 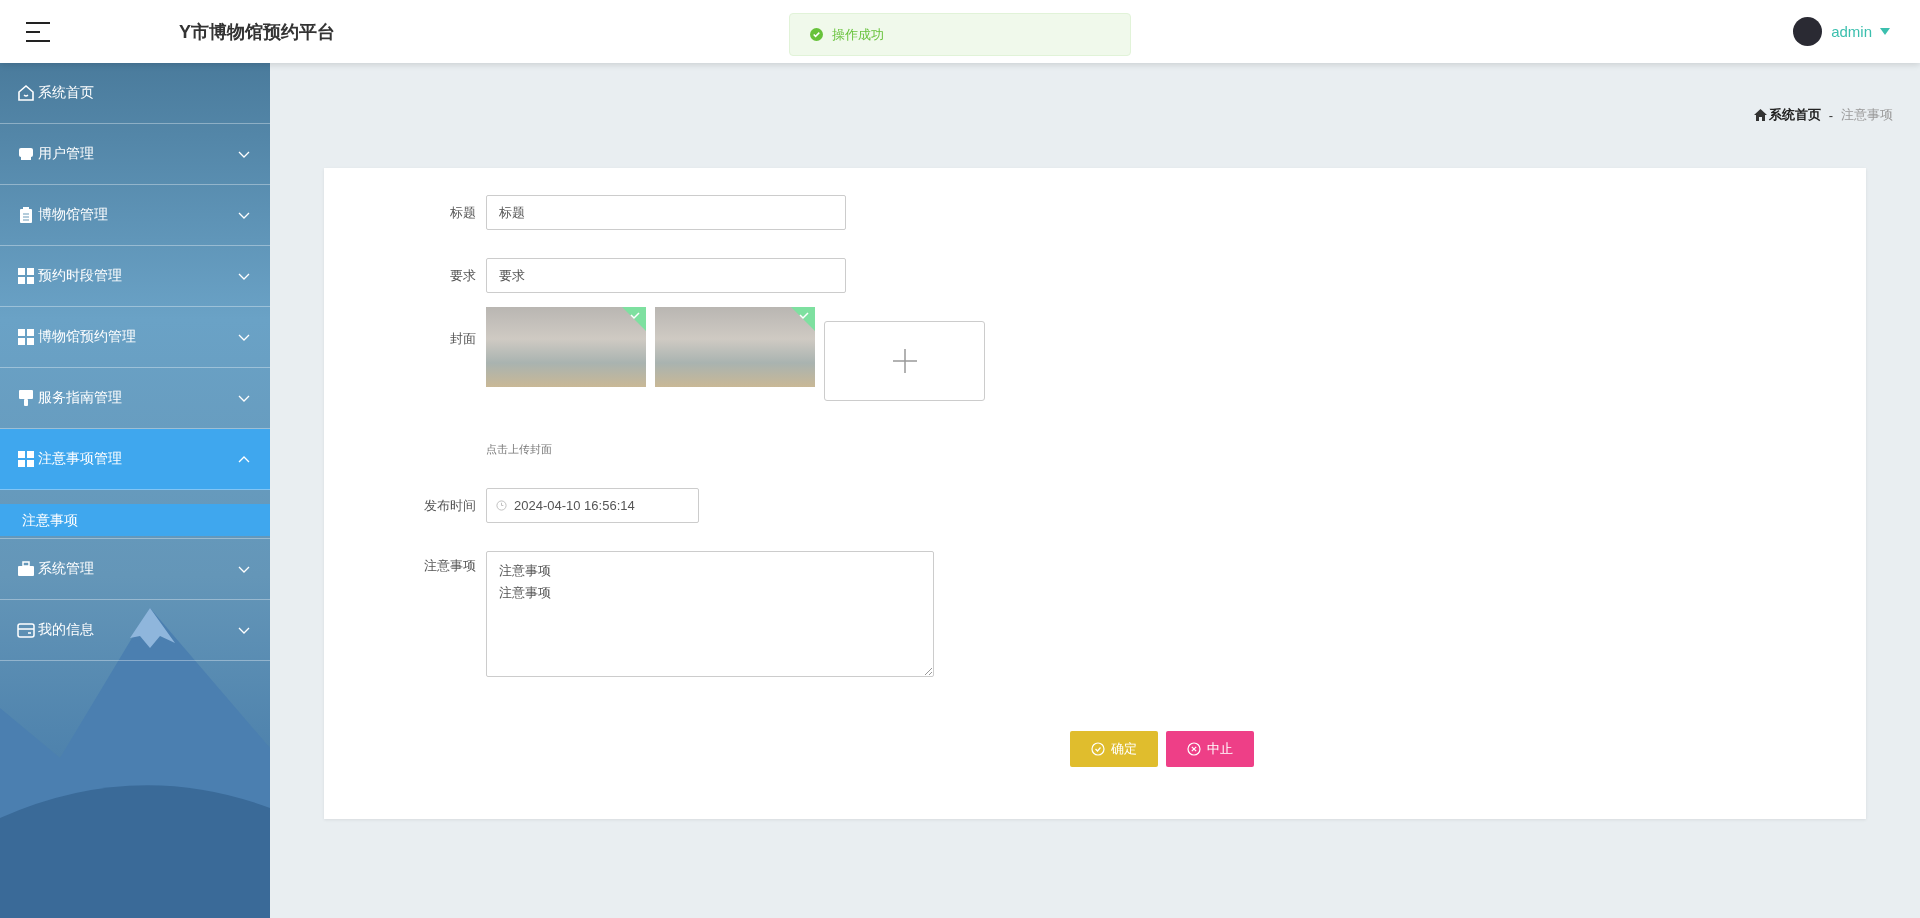 What do you see at coordinates (38, 31) in the screenshot?
I see `menu-icon` at bounding box center [38, 31].